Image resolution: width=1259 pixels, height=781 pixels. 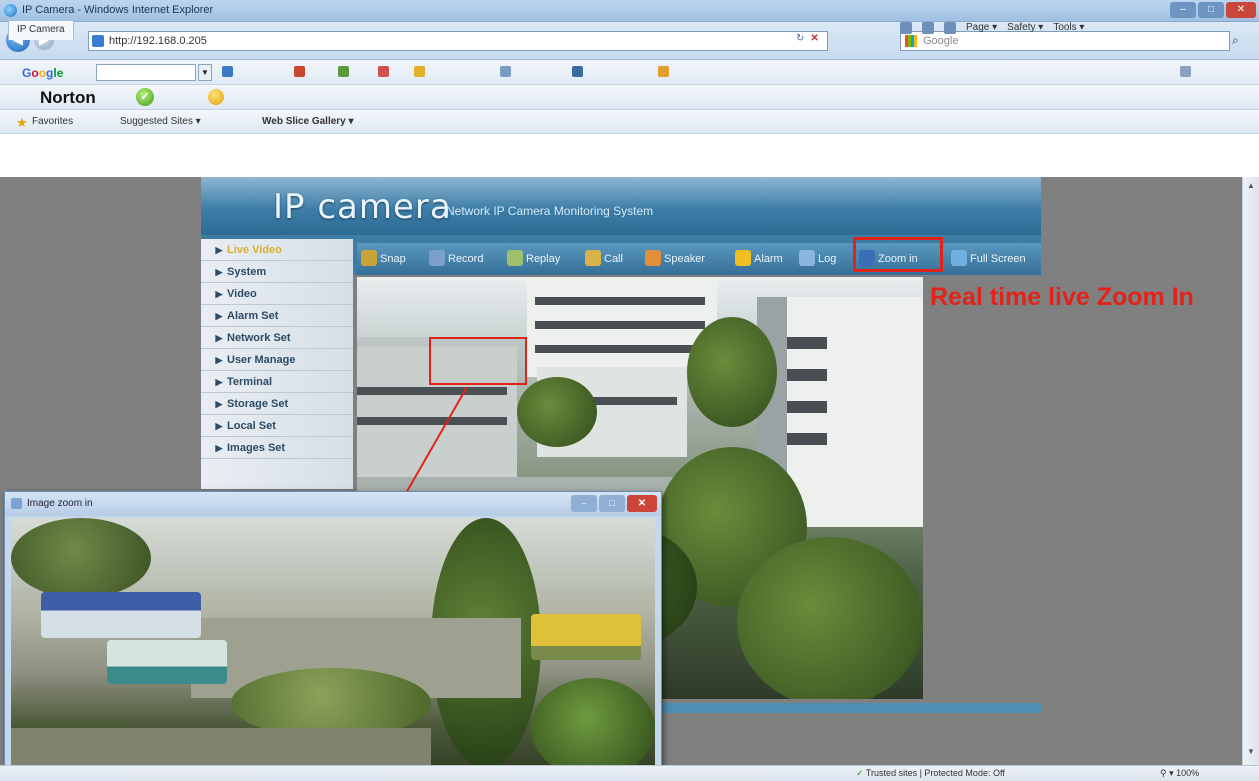 I want to click on home-icon, so click(x=906, y=28).